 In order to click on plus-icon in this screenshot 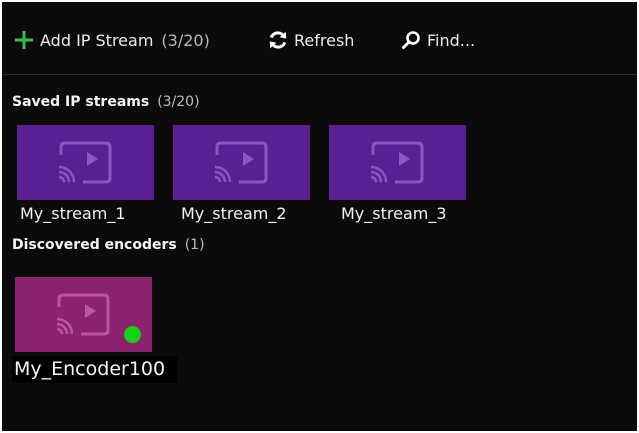, I will do `click(24, 40)`.